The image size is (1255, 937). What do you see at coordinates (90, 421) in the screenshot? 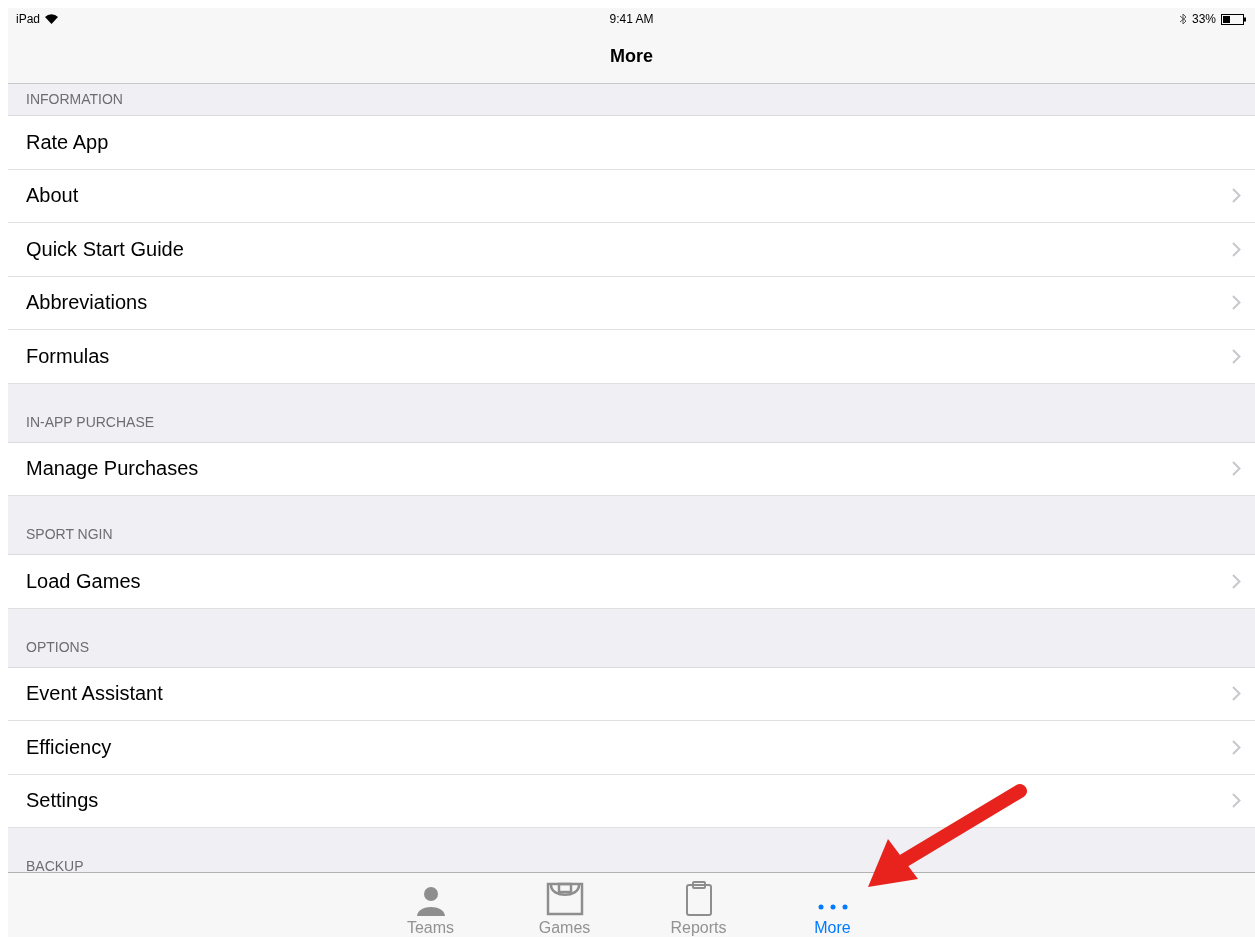
I see `section-header: IN-APP PURCHASE` at bounding box center [90, 421].